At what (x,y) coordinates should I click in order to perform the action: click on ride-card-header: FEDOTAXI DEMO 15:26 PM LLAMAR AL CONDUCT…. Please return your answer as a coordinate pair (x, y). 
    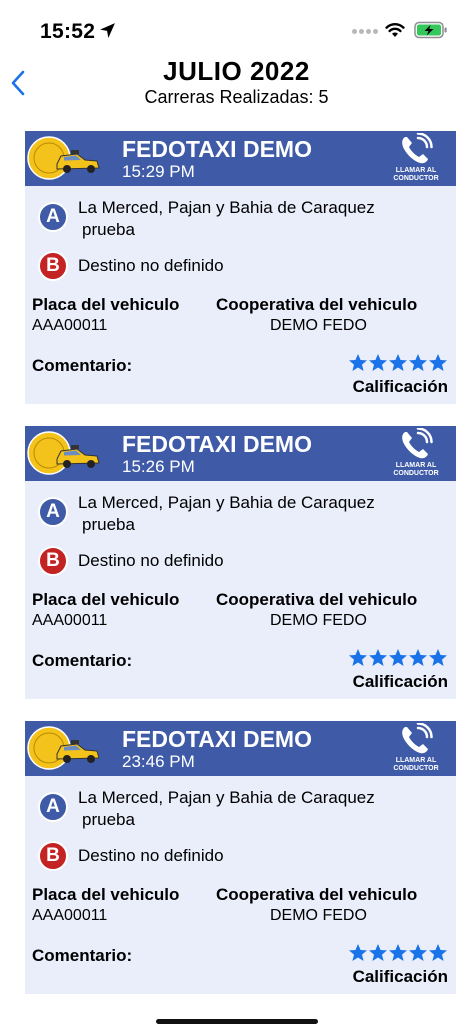
    Looking at the image, I should click on (240, 453).